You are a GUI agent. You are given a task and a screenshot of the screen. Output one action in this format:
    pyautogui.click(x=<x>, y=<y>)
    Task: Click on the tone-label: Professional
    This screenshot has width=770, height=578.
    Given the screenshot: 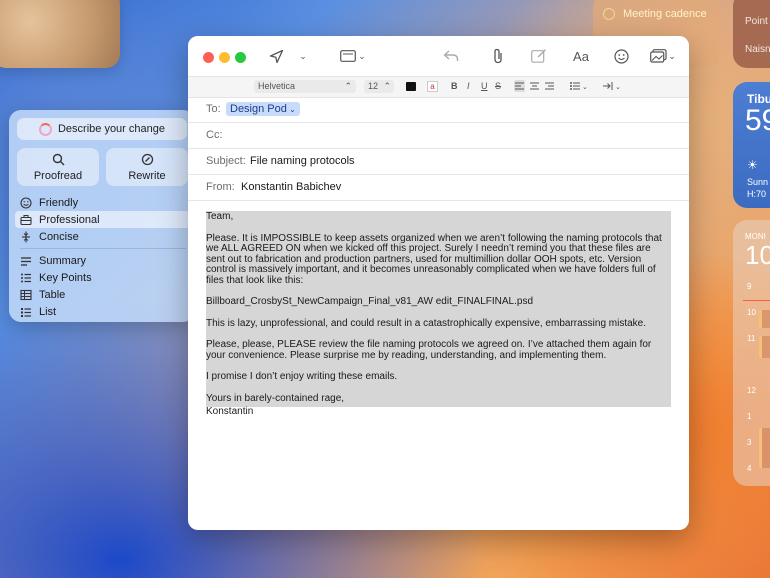 What is the action you would take?
    pyautogui.click(x=69, y=219)
    